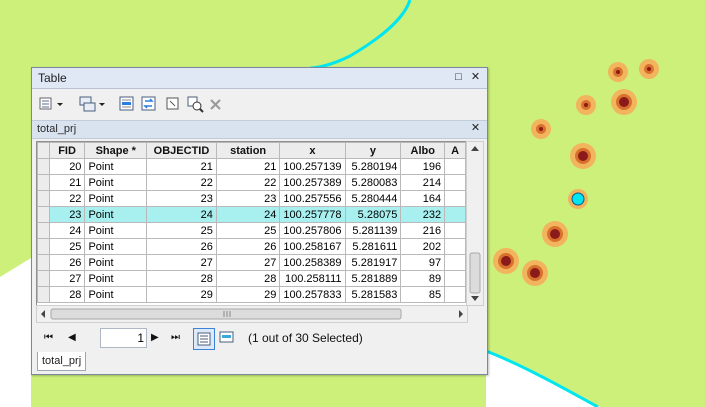  What do you see at coordinates (248, 150) in the screenshot?
I see `column-header-station: station` at bounding box center [248, 150].